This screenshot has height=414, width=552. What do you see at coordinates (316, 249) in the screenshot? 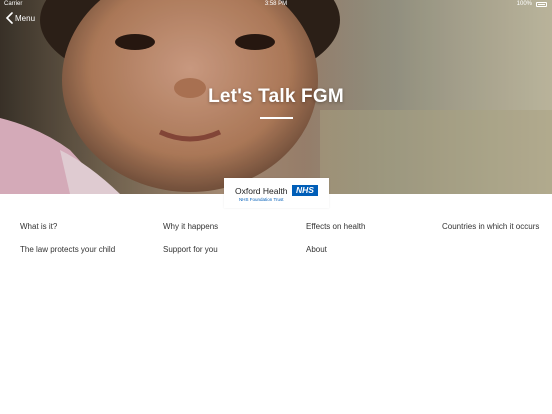
I see `menu-item-about: About` at bounding box center [316, 249].